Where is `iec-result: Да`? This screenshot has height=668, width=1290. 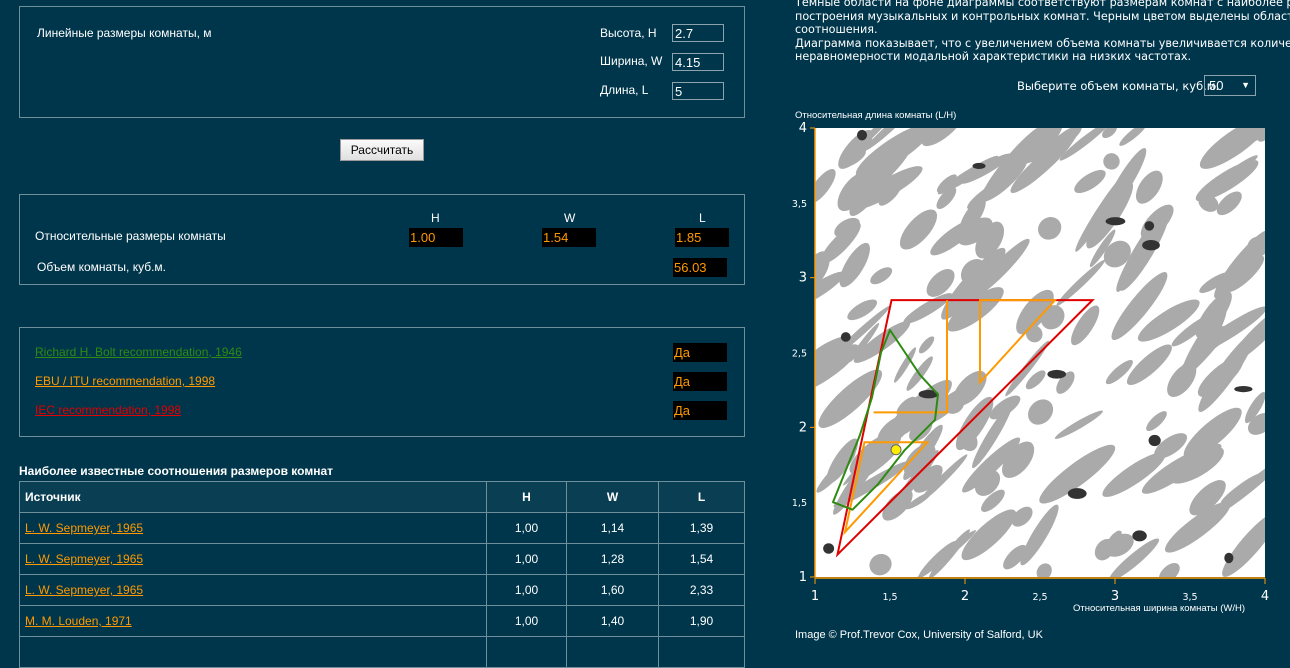 iec-result: Да is located at coordinates (700, 410).